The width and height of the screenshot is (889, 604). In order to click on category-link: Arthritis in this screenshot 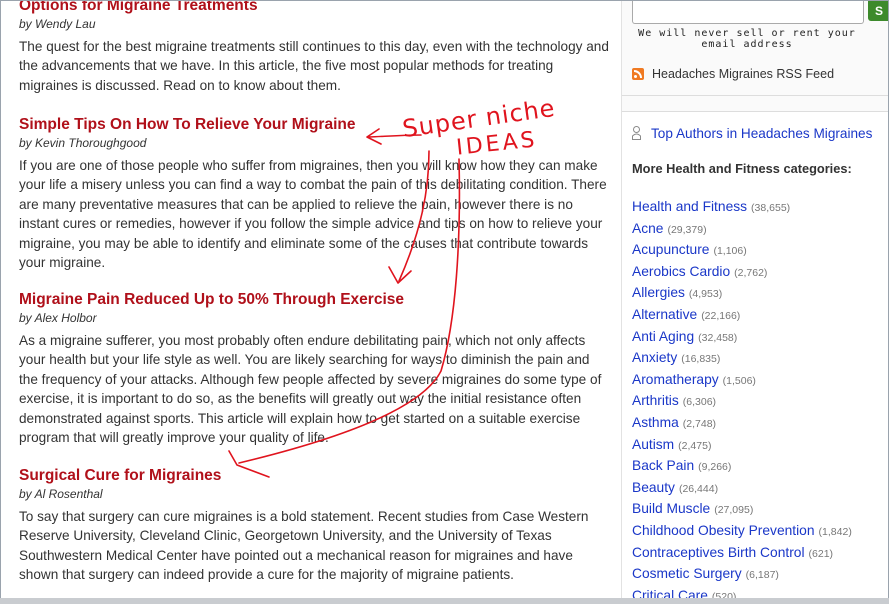, I will do `click(655, 400)`.